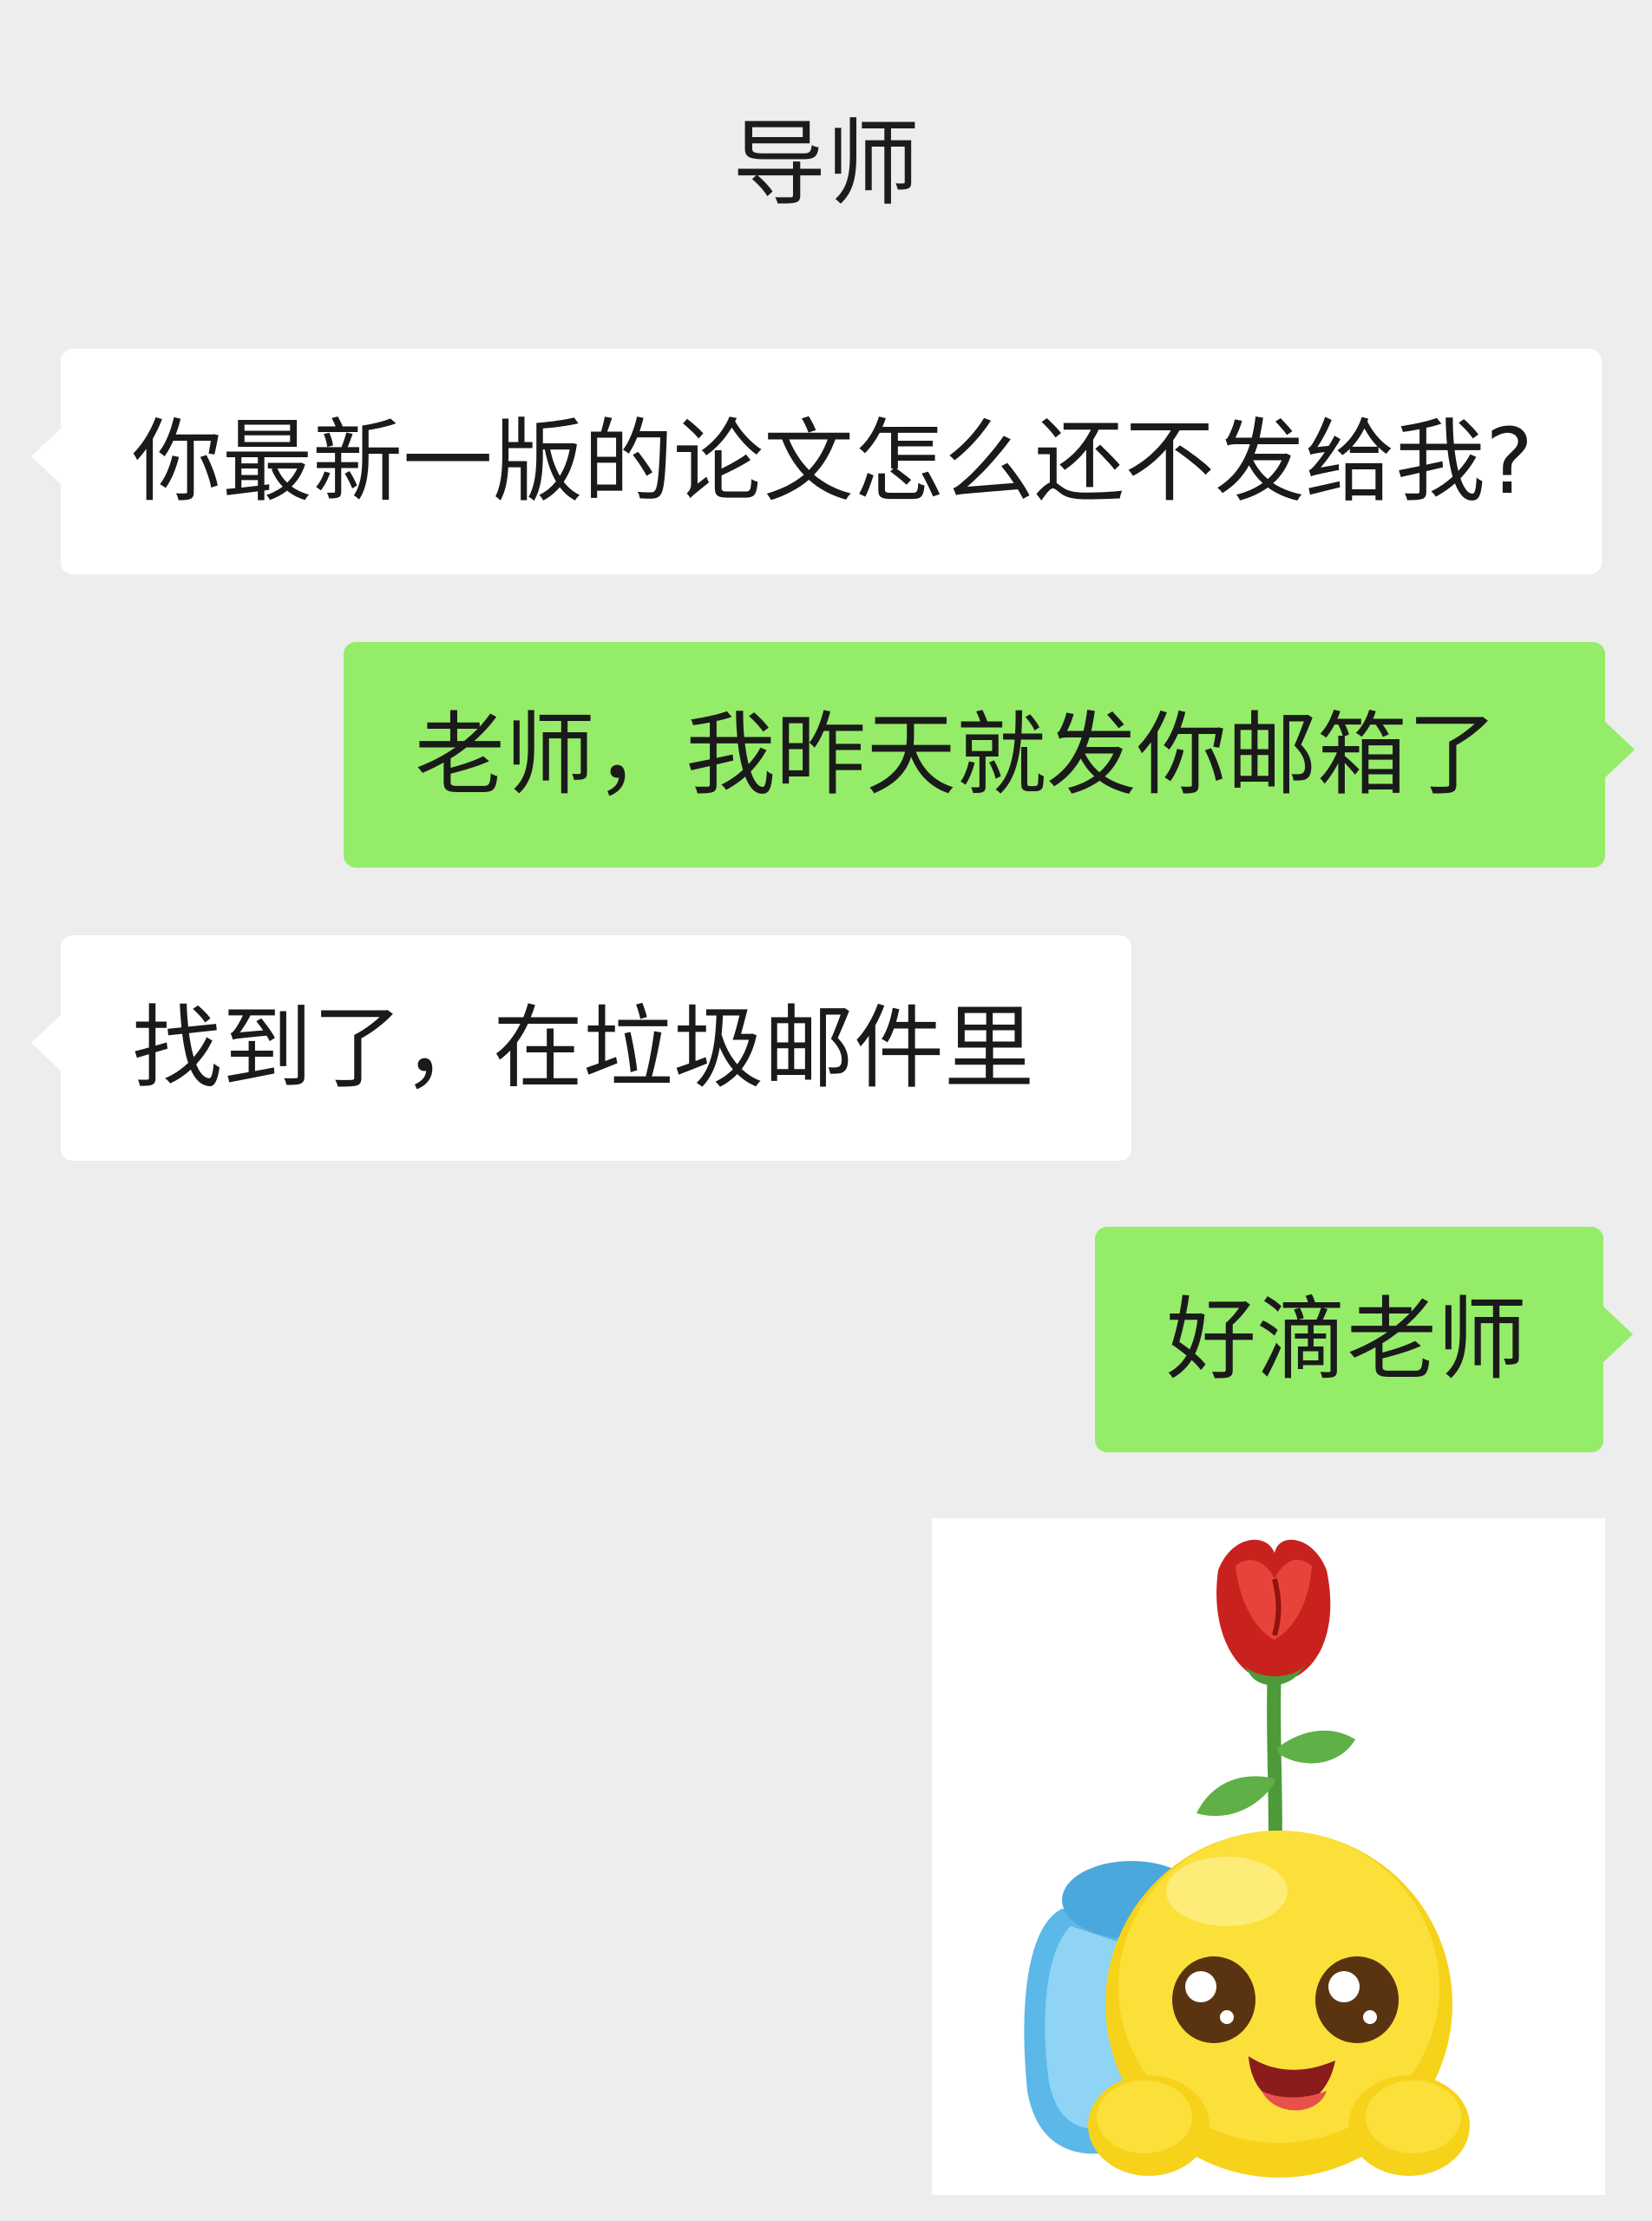 Image resolution: width=1652 pixels, height=2221 pixels. Describe the element at coordinates (826, 164) in the screenshot. I see `chat-title: 导师` at that location.